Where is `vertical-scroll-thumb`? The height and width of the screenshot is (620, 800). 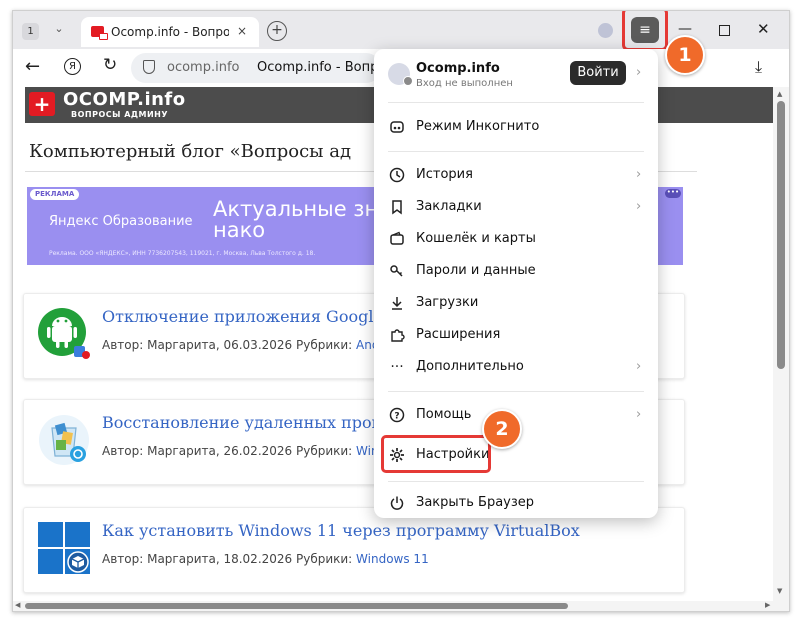 vertical-scroll-thumb is located at coordinates (781, 235).